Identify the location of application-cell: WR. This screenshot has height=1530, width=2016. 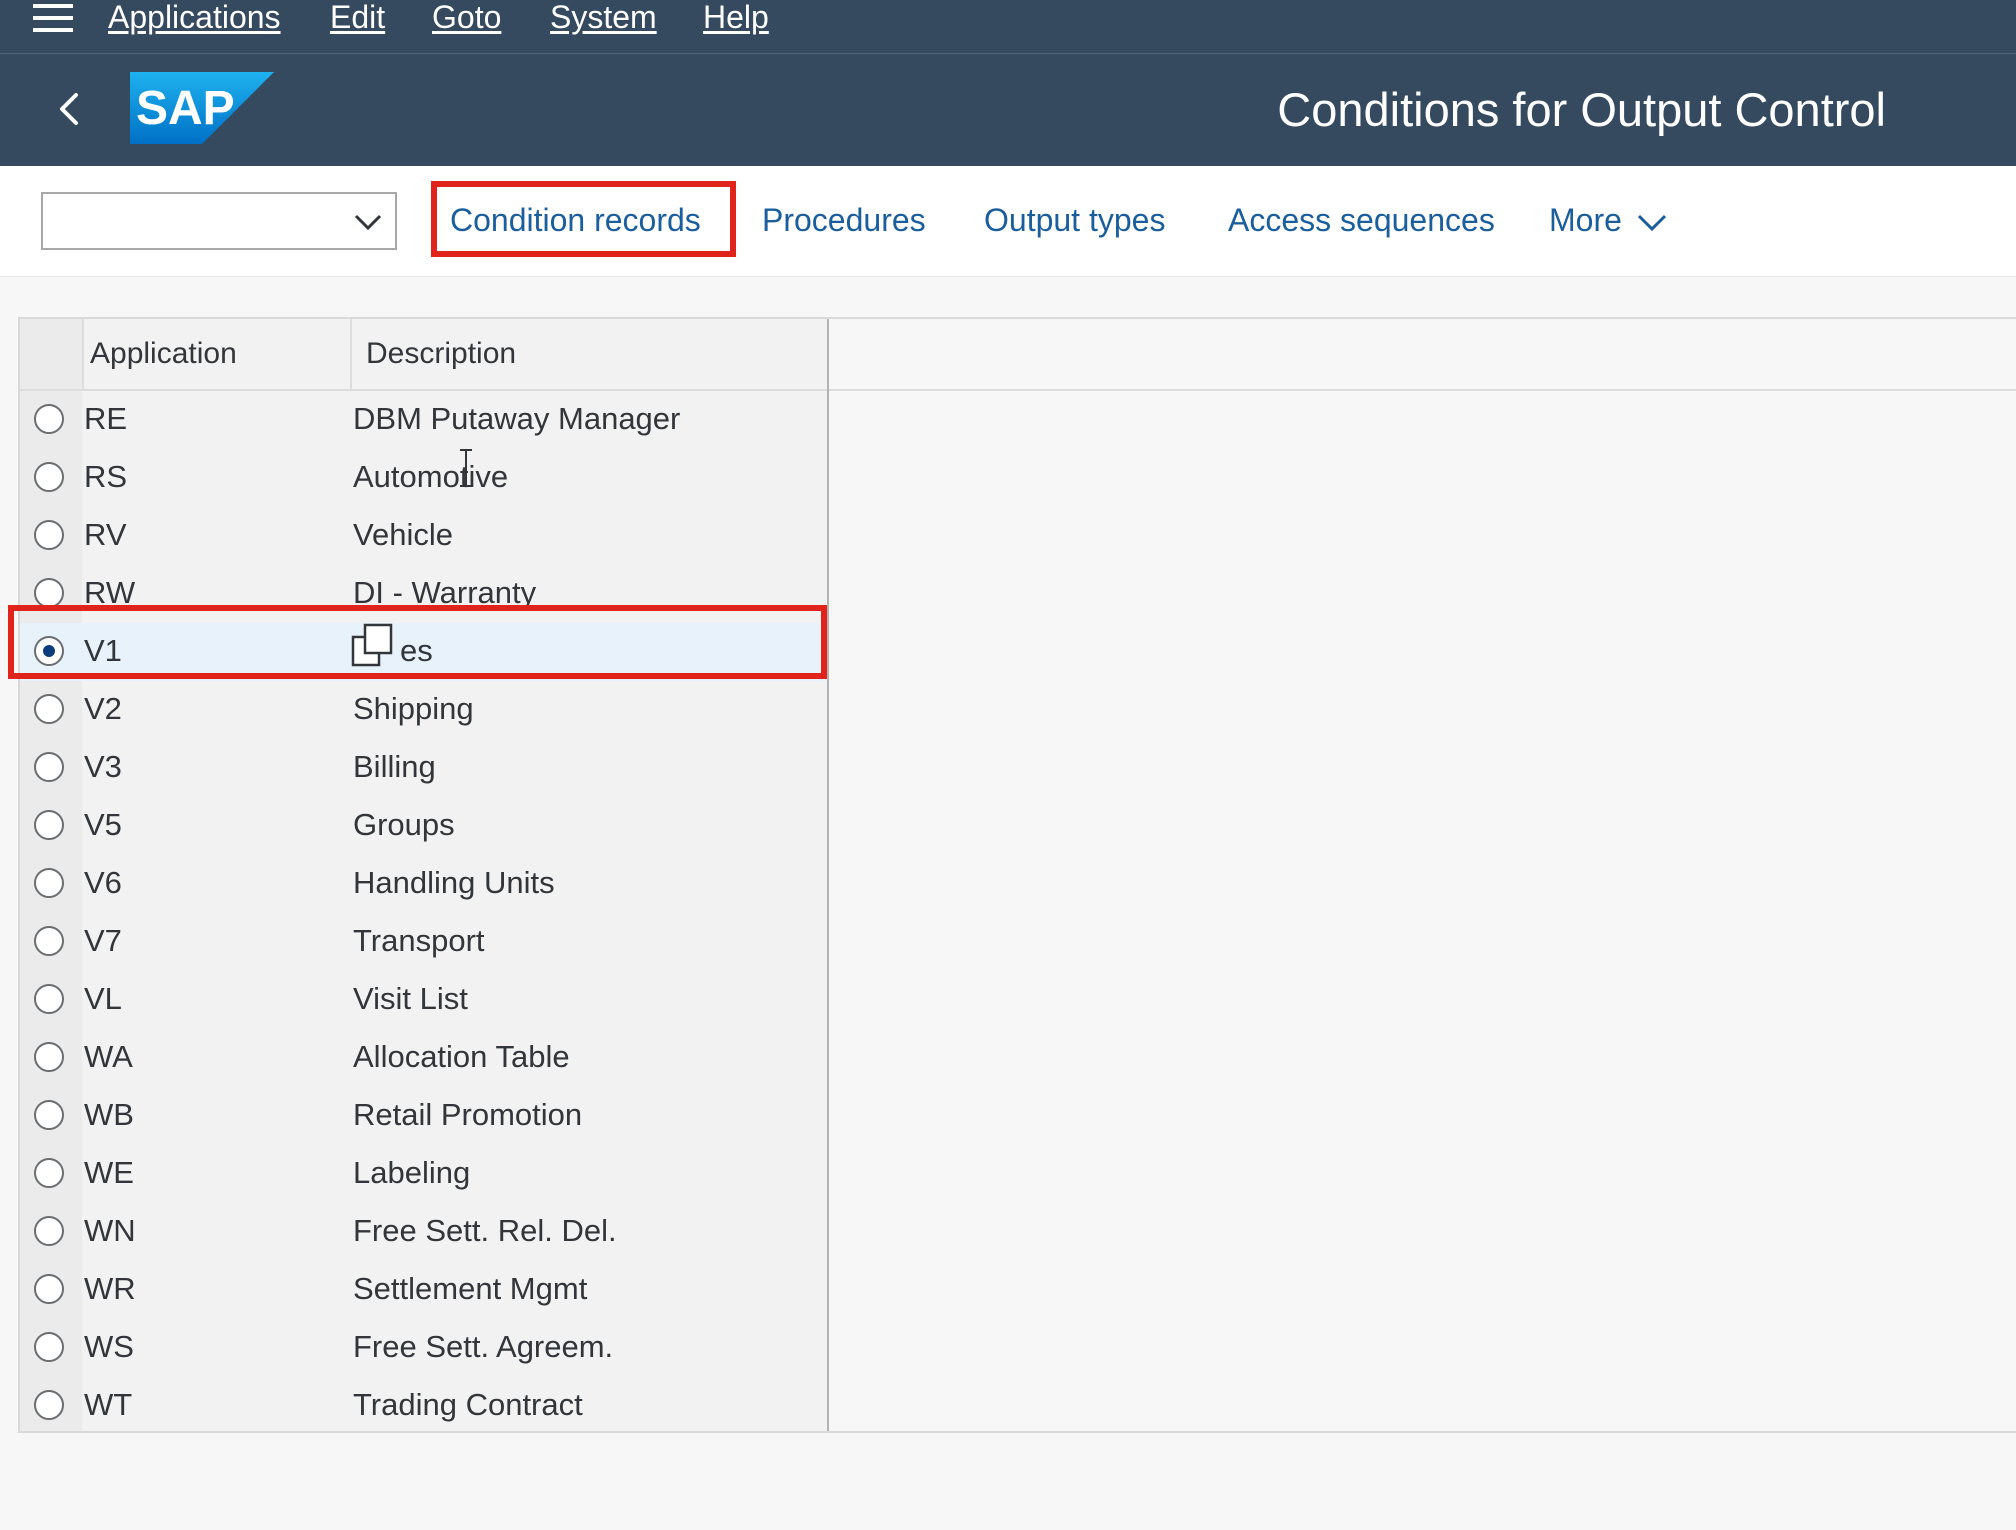
(110, 1288).